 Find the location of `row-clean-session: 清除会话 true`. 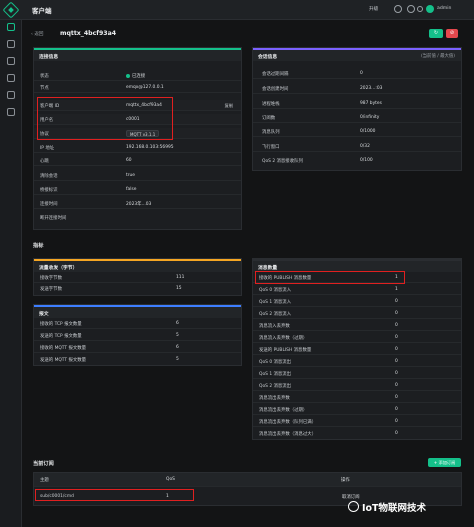

row-clean-session: 清除会话 true is located at coordinates (137, 175).